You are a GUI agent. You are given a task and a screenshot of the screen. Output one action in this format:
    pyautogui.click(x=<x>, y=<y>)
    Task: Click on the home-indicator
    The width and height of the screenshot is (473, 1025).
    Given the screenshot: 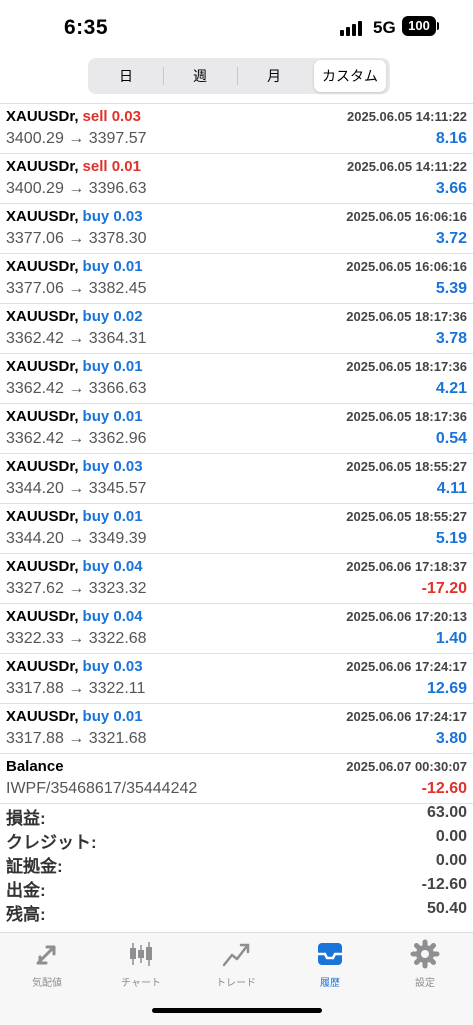 What is the action you would take?
    pyautogui.click(x=237, y=1010)
    